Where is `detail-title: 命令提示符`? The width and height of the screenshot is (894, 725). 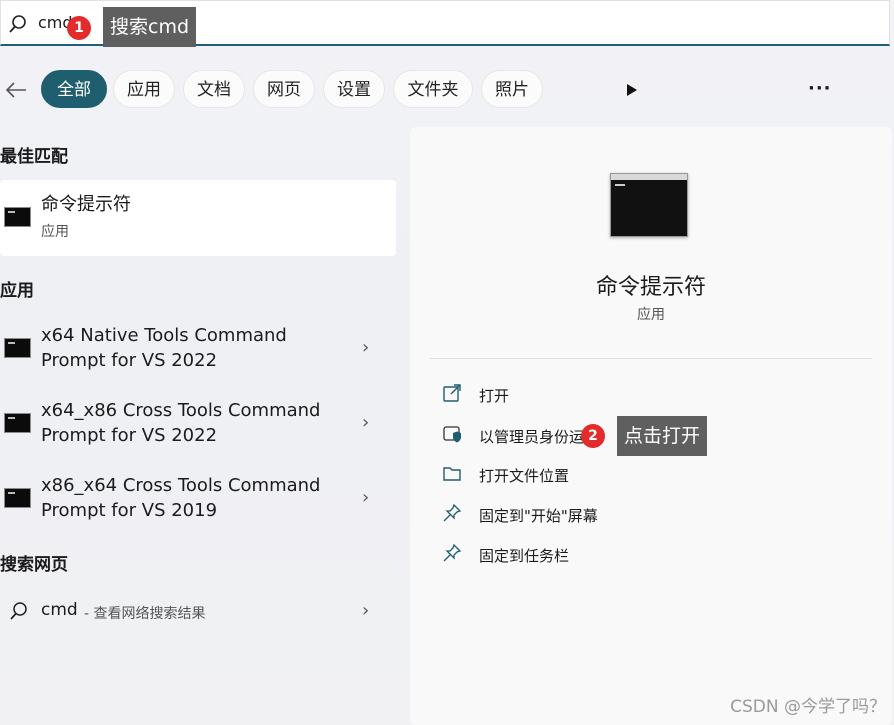
detail-title: 命令提示符 is located at coordinates (650, 287).